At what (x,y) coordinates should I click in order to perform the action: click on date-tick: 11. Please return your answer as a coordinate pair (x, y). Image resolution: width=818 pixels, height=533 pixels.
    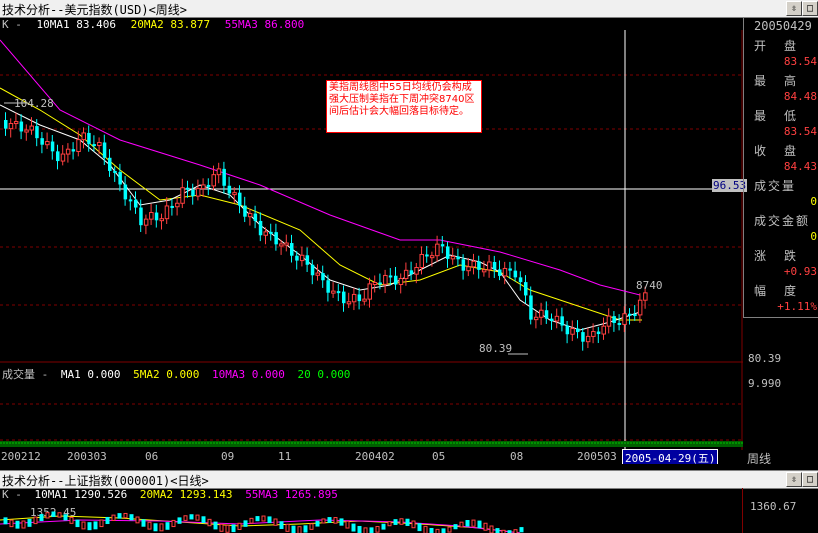
    Looking at the image, I should click on (285, 456).